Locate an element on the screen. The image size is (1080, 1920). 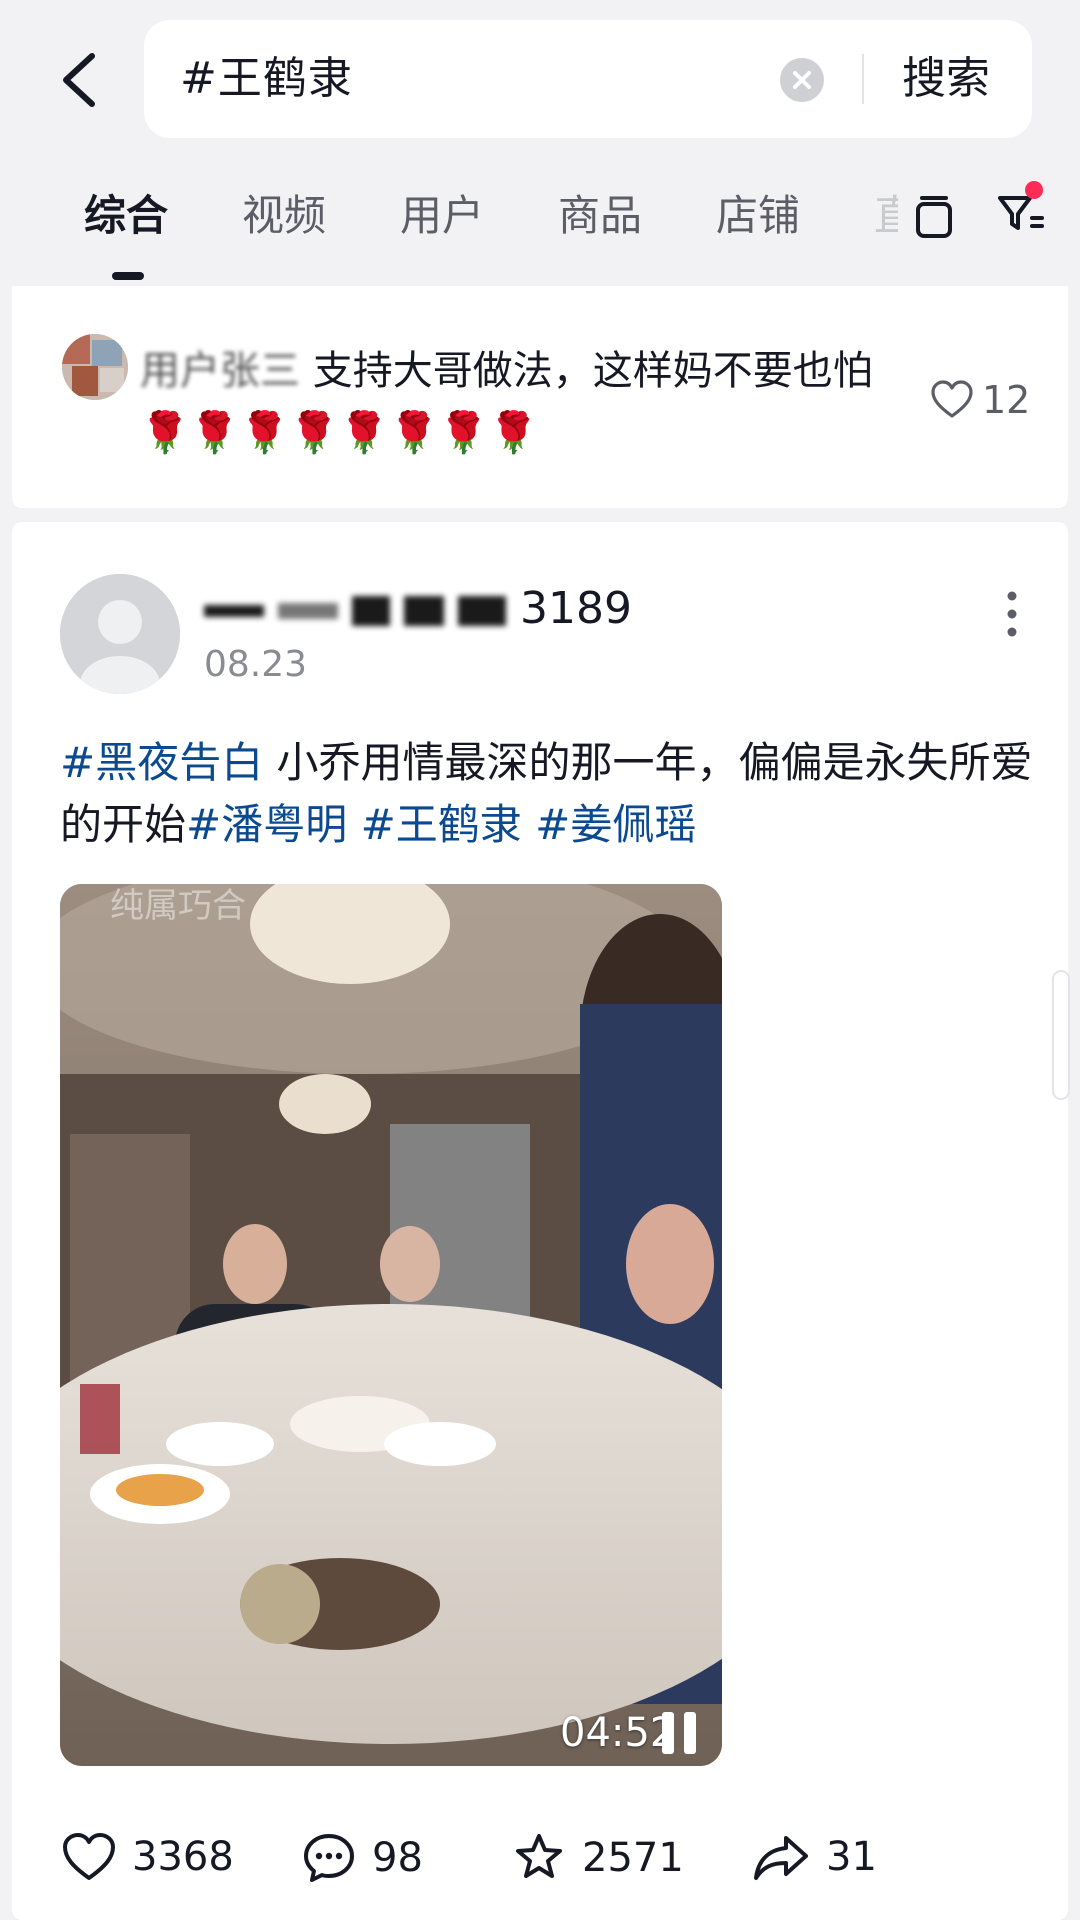
tab-users: 用户 is located at coordinates (442, 216).